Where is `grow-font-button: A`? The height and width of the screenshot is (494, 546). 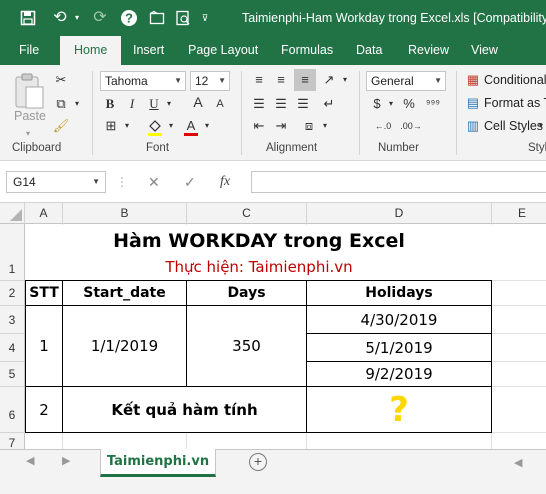 grow-font-button: A is located at coordinates (198, 102).